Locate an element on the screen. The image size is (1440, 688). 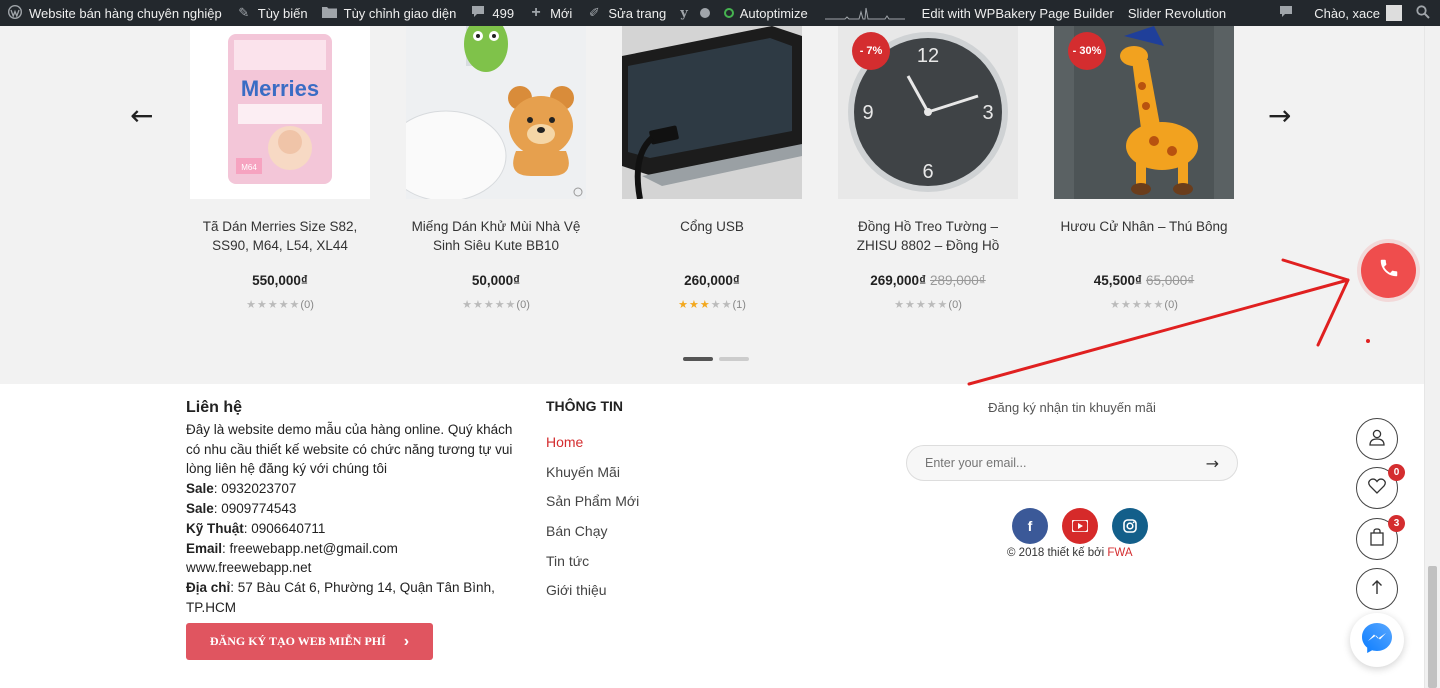
instagram-icon is located at coordinates (1130, 526).